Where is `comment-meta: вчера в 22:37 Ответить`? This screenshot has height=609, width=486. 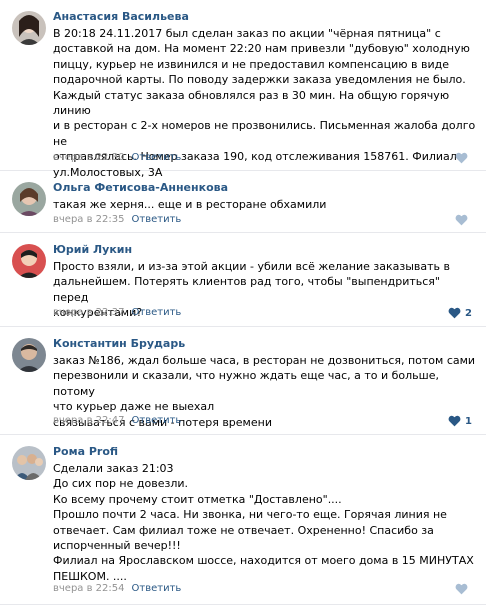
comment-meta: вчера в 22:37 Ответить is located at coordinates (117, 312).